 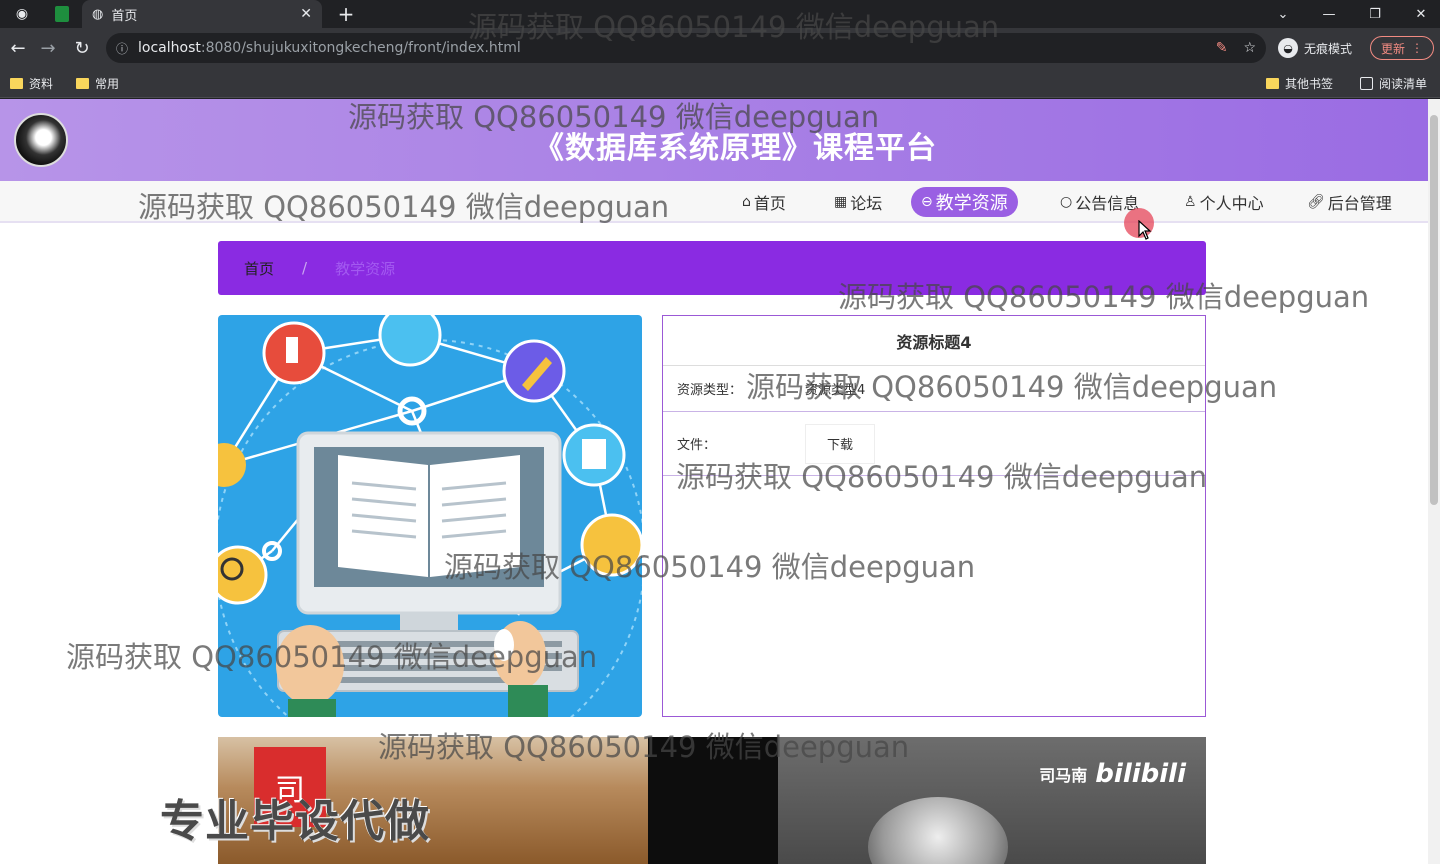 What do you see at coordinates (41, 140) in the screenshot?
I see `site-logo` at bounding box center [41, 140].